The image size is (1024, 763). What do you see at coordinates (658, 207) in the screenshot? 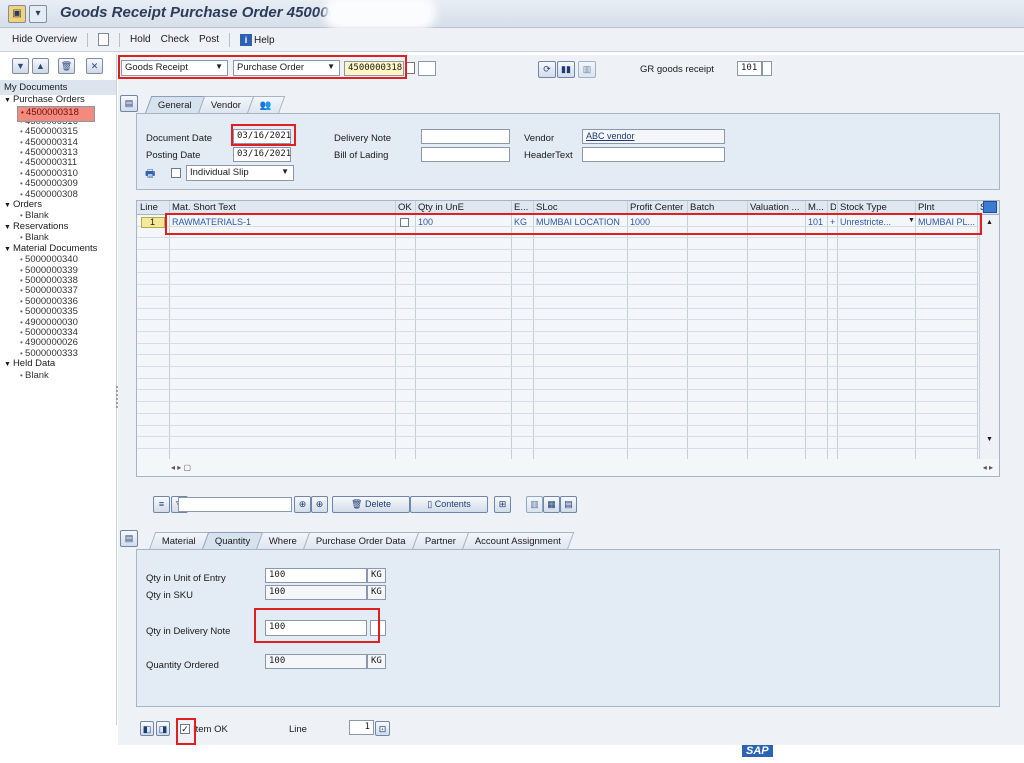
I see `column-header: Profit Center` at bounding box center [658, 207].